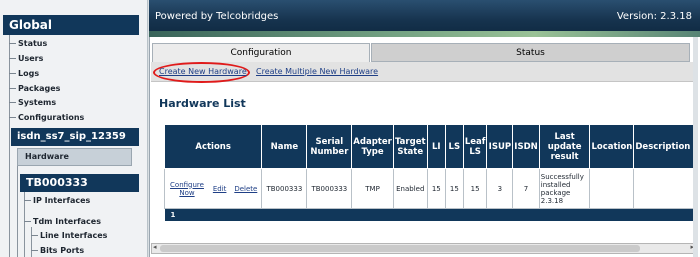 The width and height of the screenshot is (700, 257). Describe the element at coordinates (26, 58) in the screenshot. I see `nav-users: Users` at that location.